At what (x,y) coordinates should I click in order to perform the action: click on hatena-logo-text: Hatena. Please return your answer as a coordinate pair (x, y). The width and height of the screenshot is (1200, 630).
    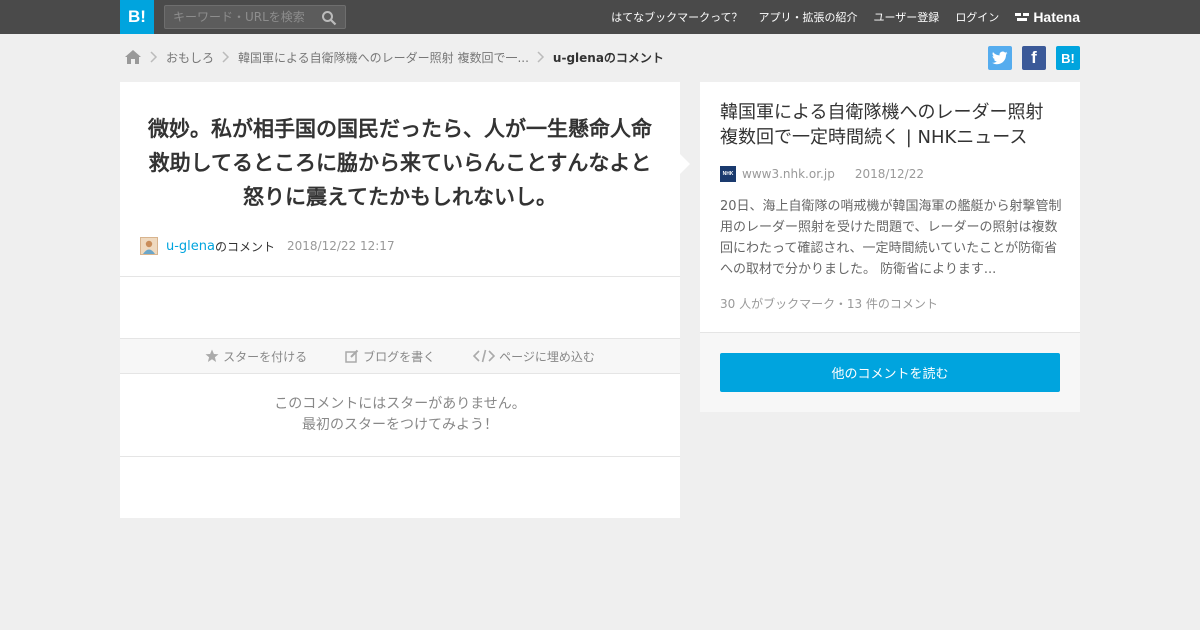
    Looking at the image, I should click on (1056, 17).